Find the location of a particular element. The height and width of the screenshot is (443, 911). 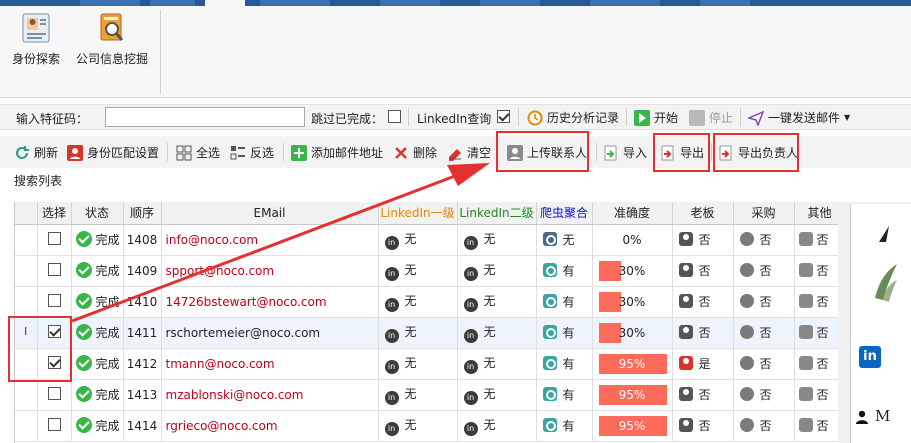

column-header-boss: 老板 is located at coordinates (703, 213).